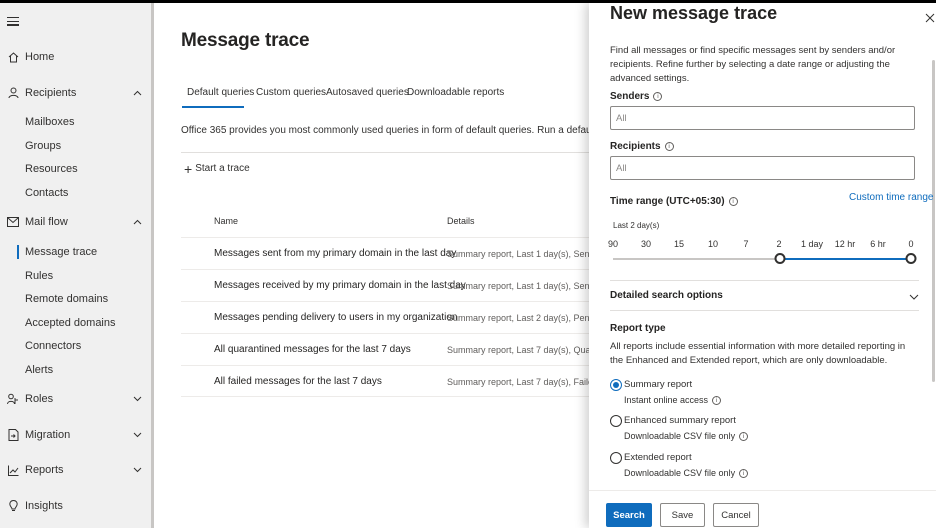 Image resolution: width=936 pixels, height=528 pixels. What do you see at coordinates (48, 435) in the screenshot?
I see `nav-label-migration: Migration` at bounding box center [48, 435].